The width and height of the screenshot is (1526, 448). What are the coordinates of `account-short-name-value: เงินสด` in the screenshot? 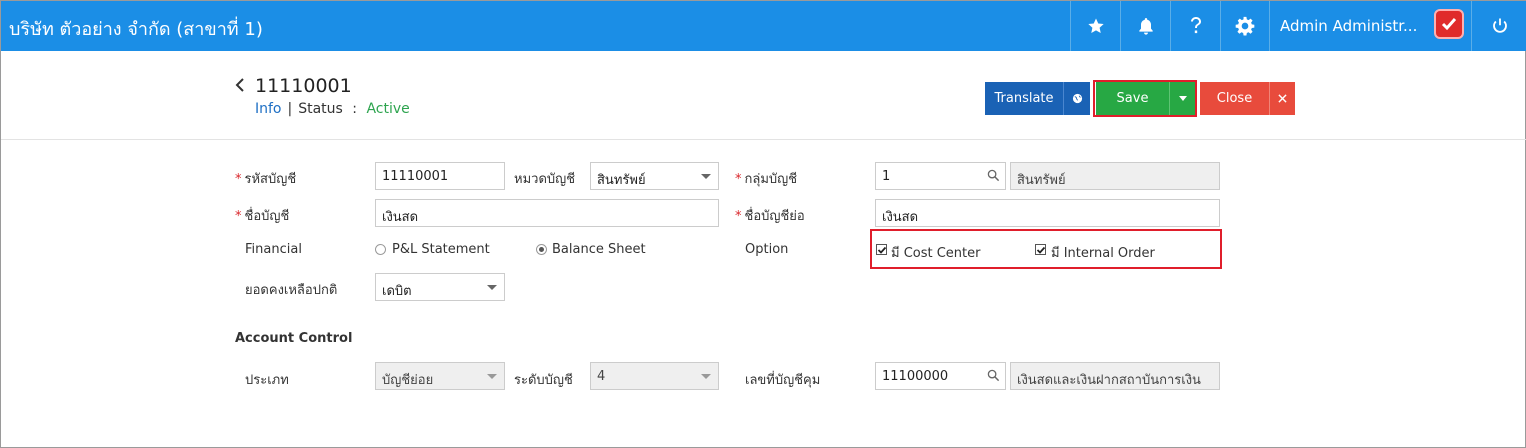 It's located at (900, 217).